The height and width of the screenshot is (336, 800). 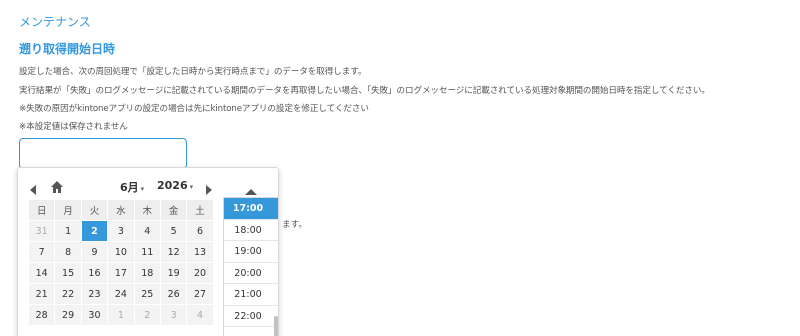 What do you see at coordinates (33, 188) in the screenshot?
I see `prev-month-icon` at bounding box center [33, 188].